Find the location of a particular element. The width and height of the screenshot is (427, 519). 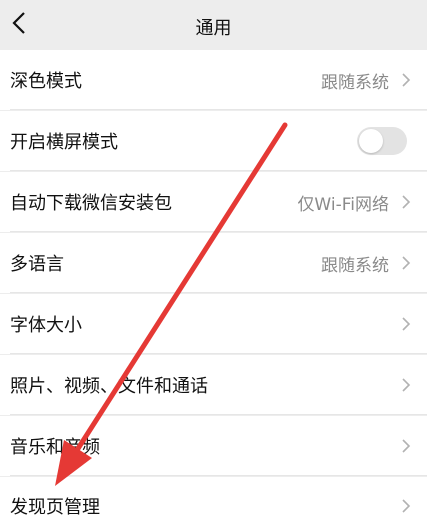

setting-label: 深色模式 is located at coordinates (46, 81).